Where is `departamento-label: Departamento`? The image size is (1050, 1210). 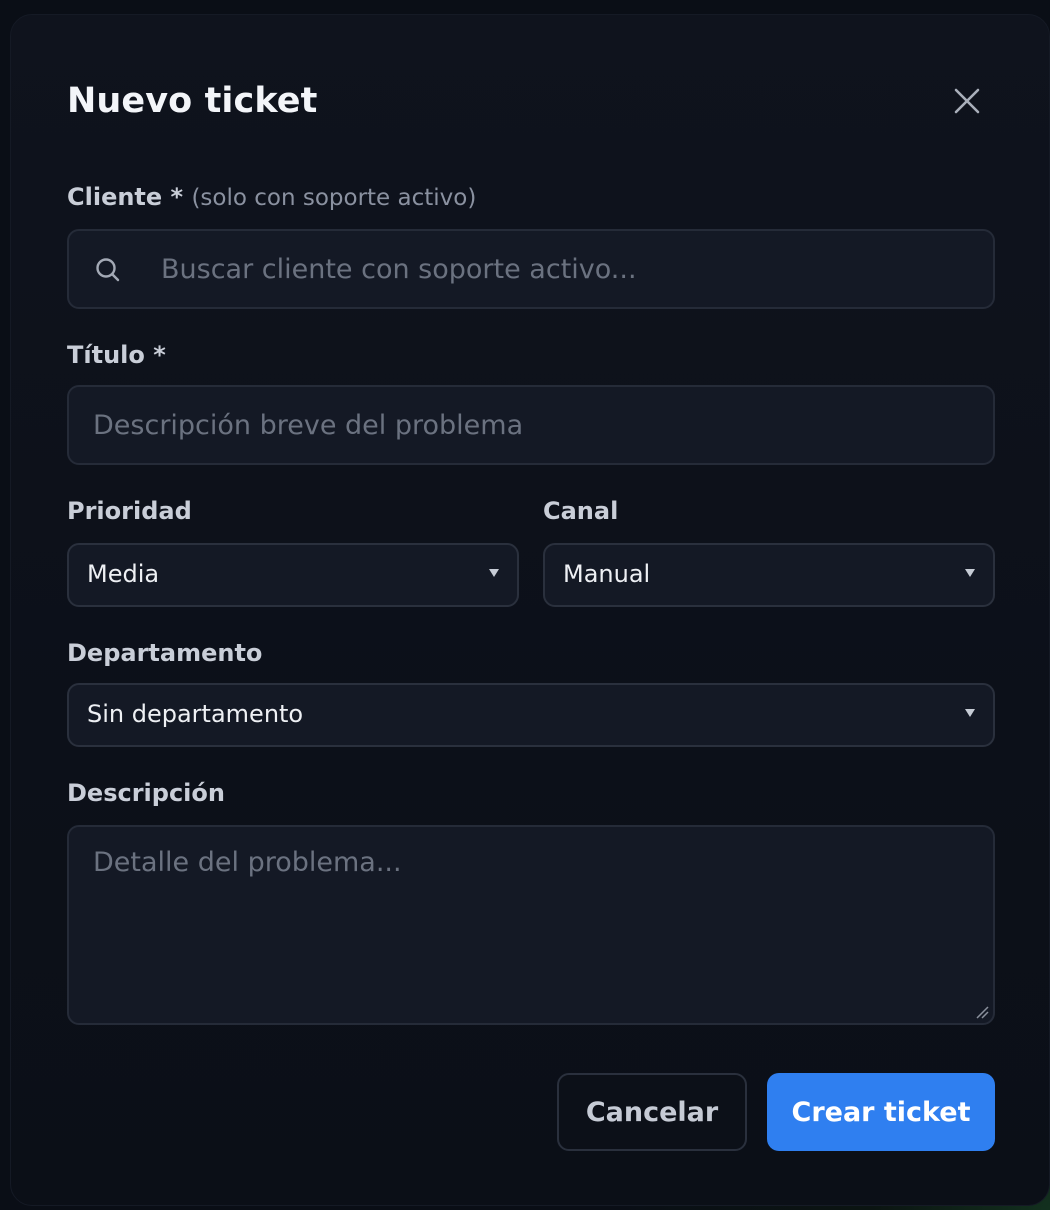 departamento-label: Departamento is located at coordinates (165, 653).